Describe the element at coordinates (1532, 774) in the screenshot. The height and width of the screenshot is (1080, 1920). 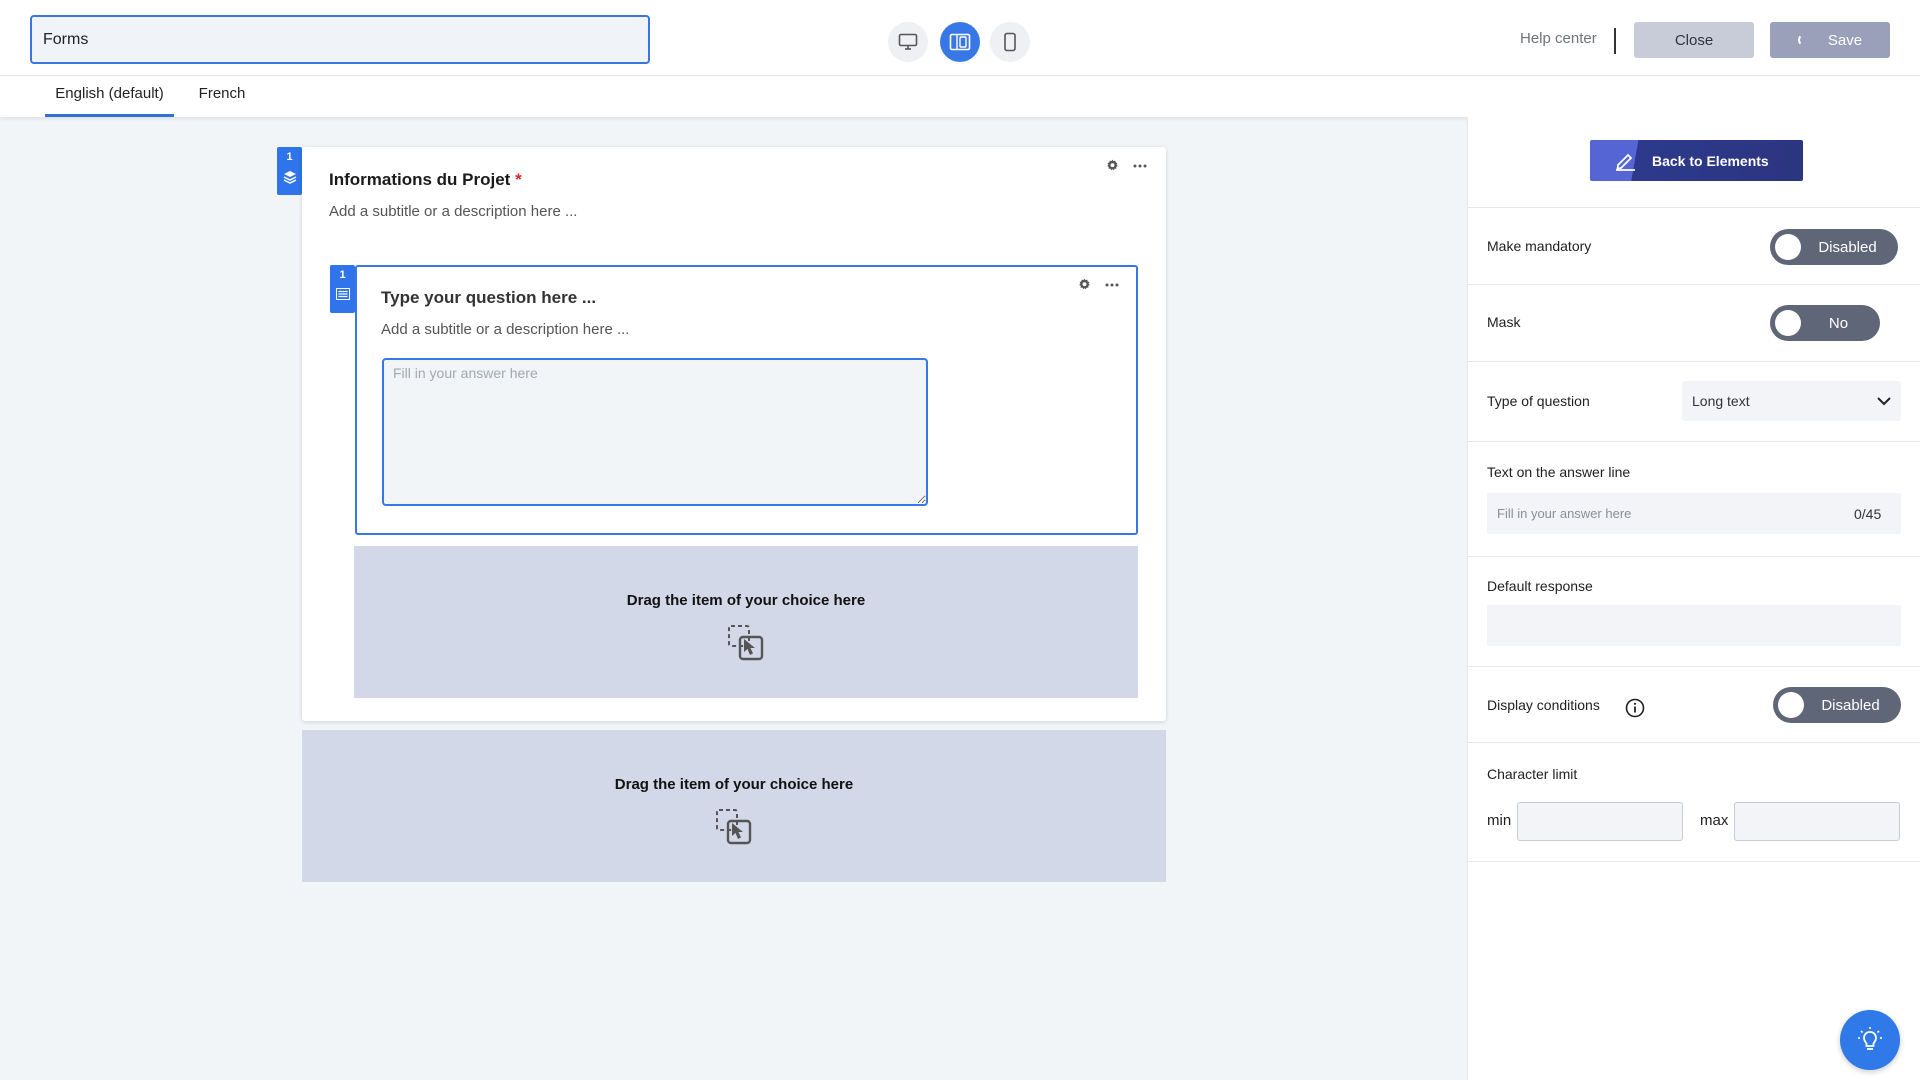
I see `character-limit-label: Character limit` at that location.